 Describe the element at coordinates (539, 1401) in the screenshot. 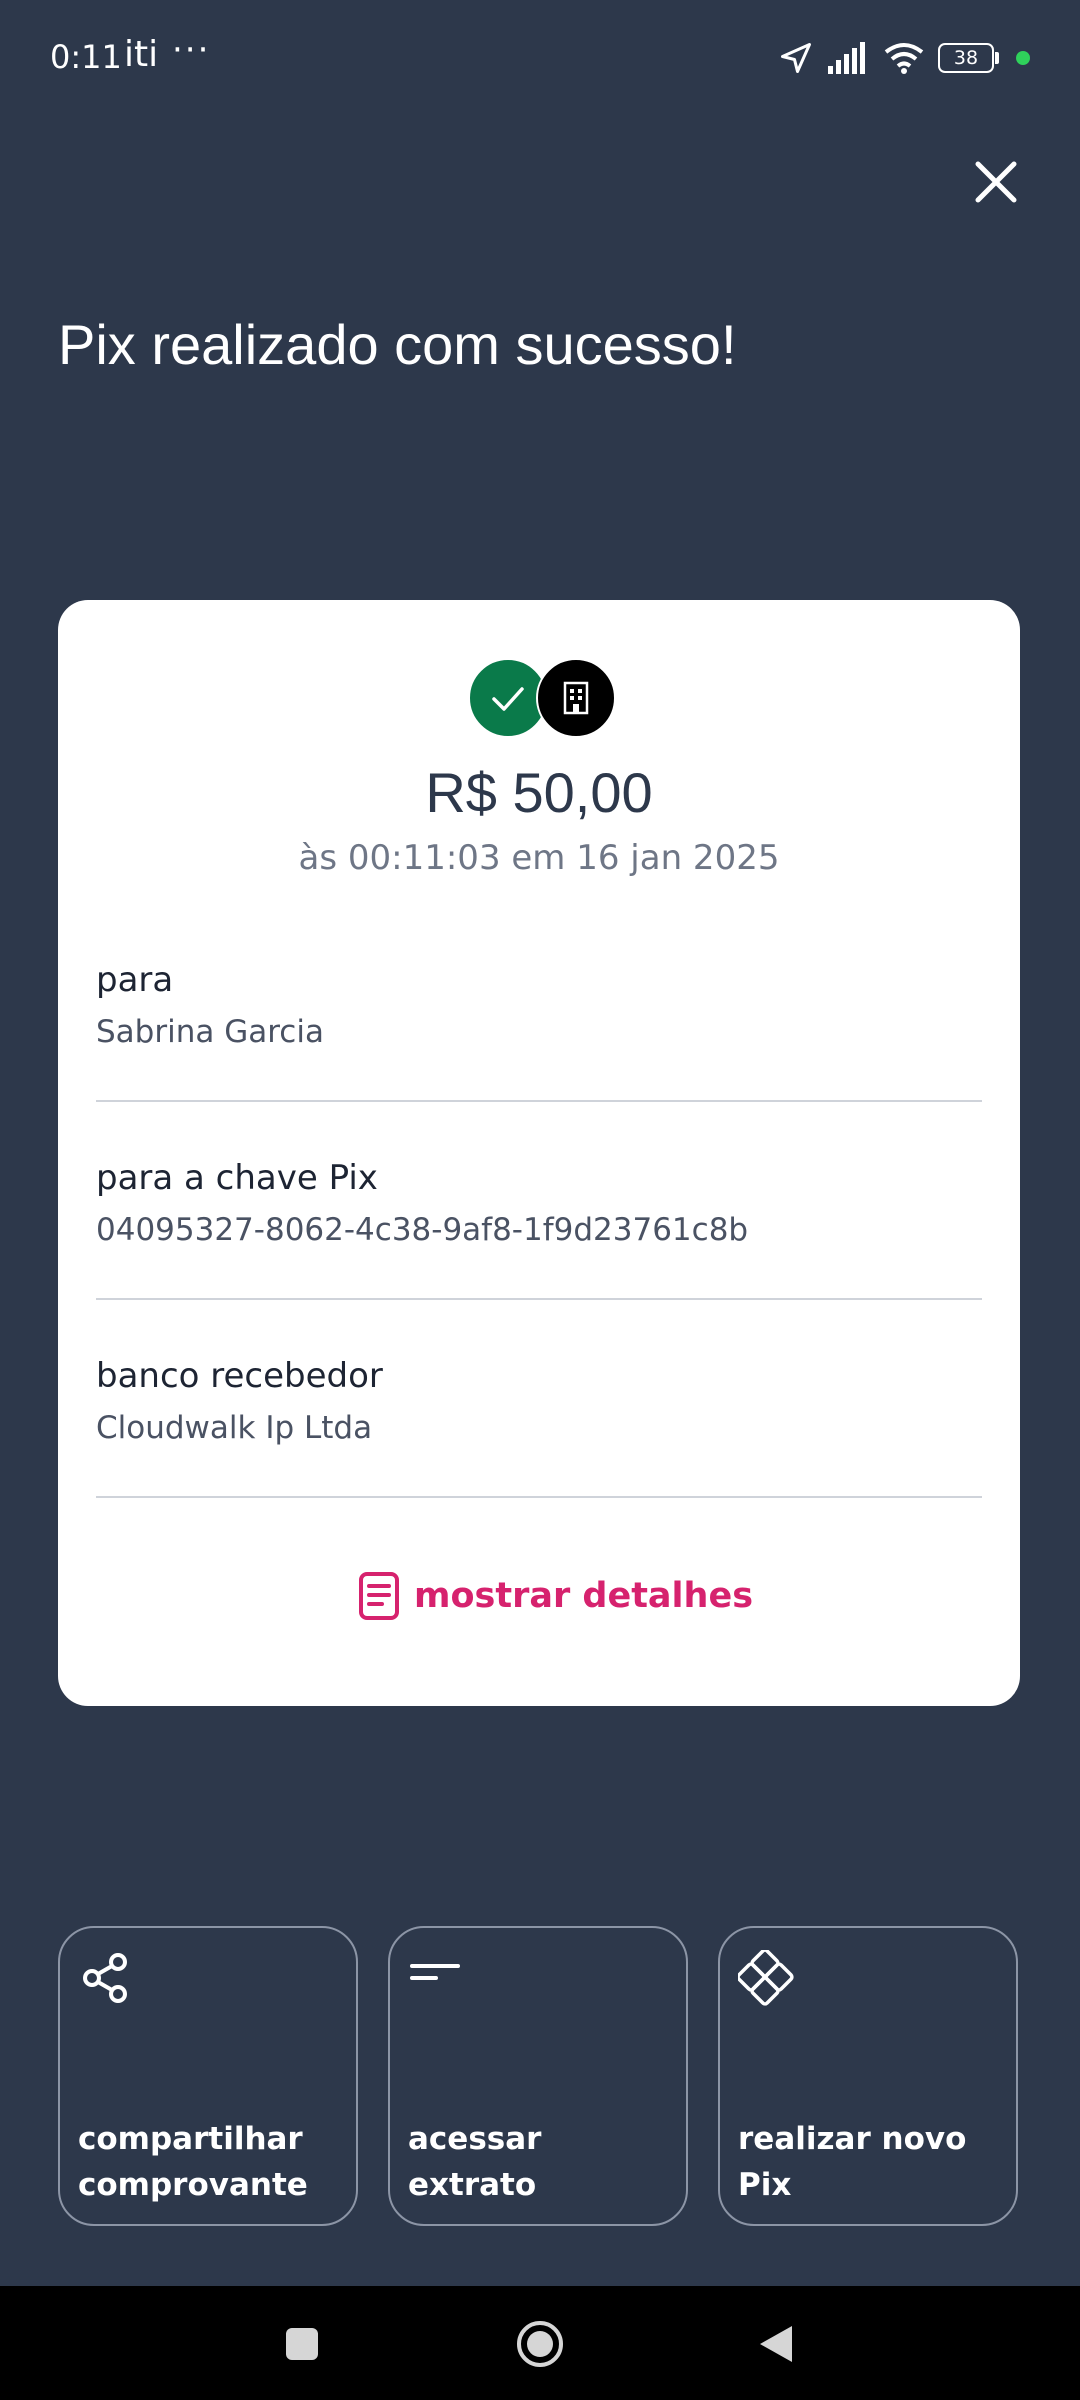

I see `detail-bank: banco recebedor Cloudwalk Ip Ltda` at that location.